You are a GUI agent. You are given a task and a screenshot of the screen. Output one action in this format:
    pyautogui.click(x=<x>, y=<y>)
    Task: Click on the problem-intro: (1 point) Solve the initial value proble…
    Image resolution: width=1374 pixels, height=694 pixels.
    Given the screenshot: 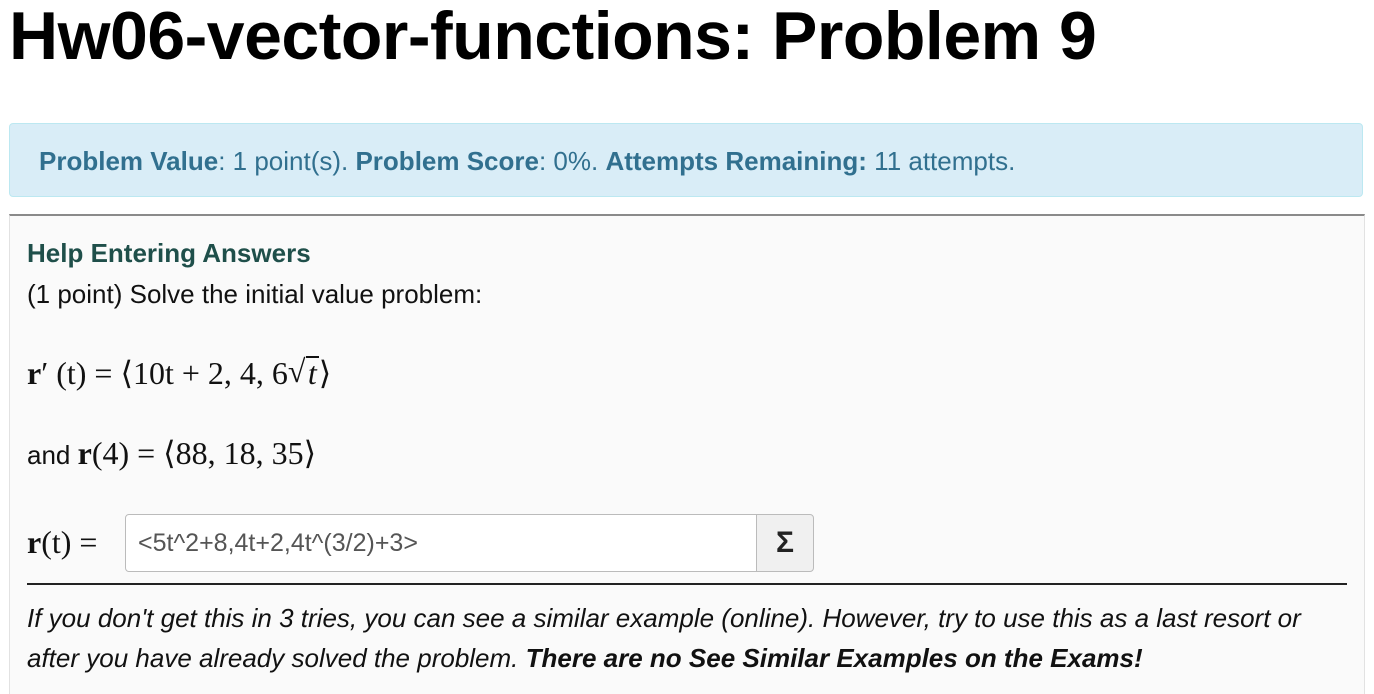 What is the action you would take?
    pyautogui.click(x=255, y=294)
    